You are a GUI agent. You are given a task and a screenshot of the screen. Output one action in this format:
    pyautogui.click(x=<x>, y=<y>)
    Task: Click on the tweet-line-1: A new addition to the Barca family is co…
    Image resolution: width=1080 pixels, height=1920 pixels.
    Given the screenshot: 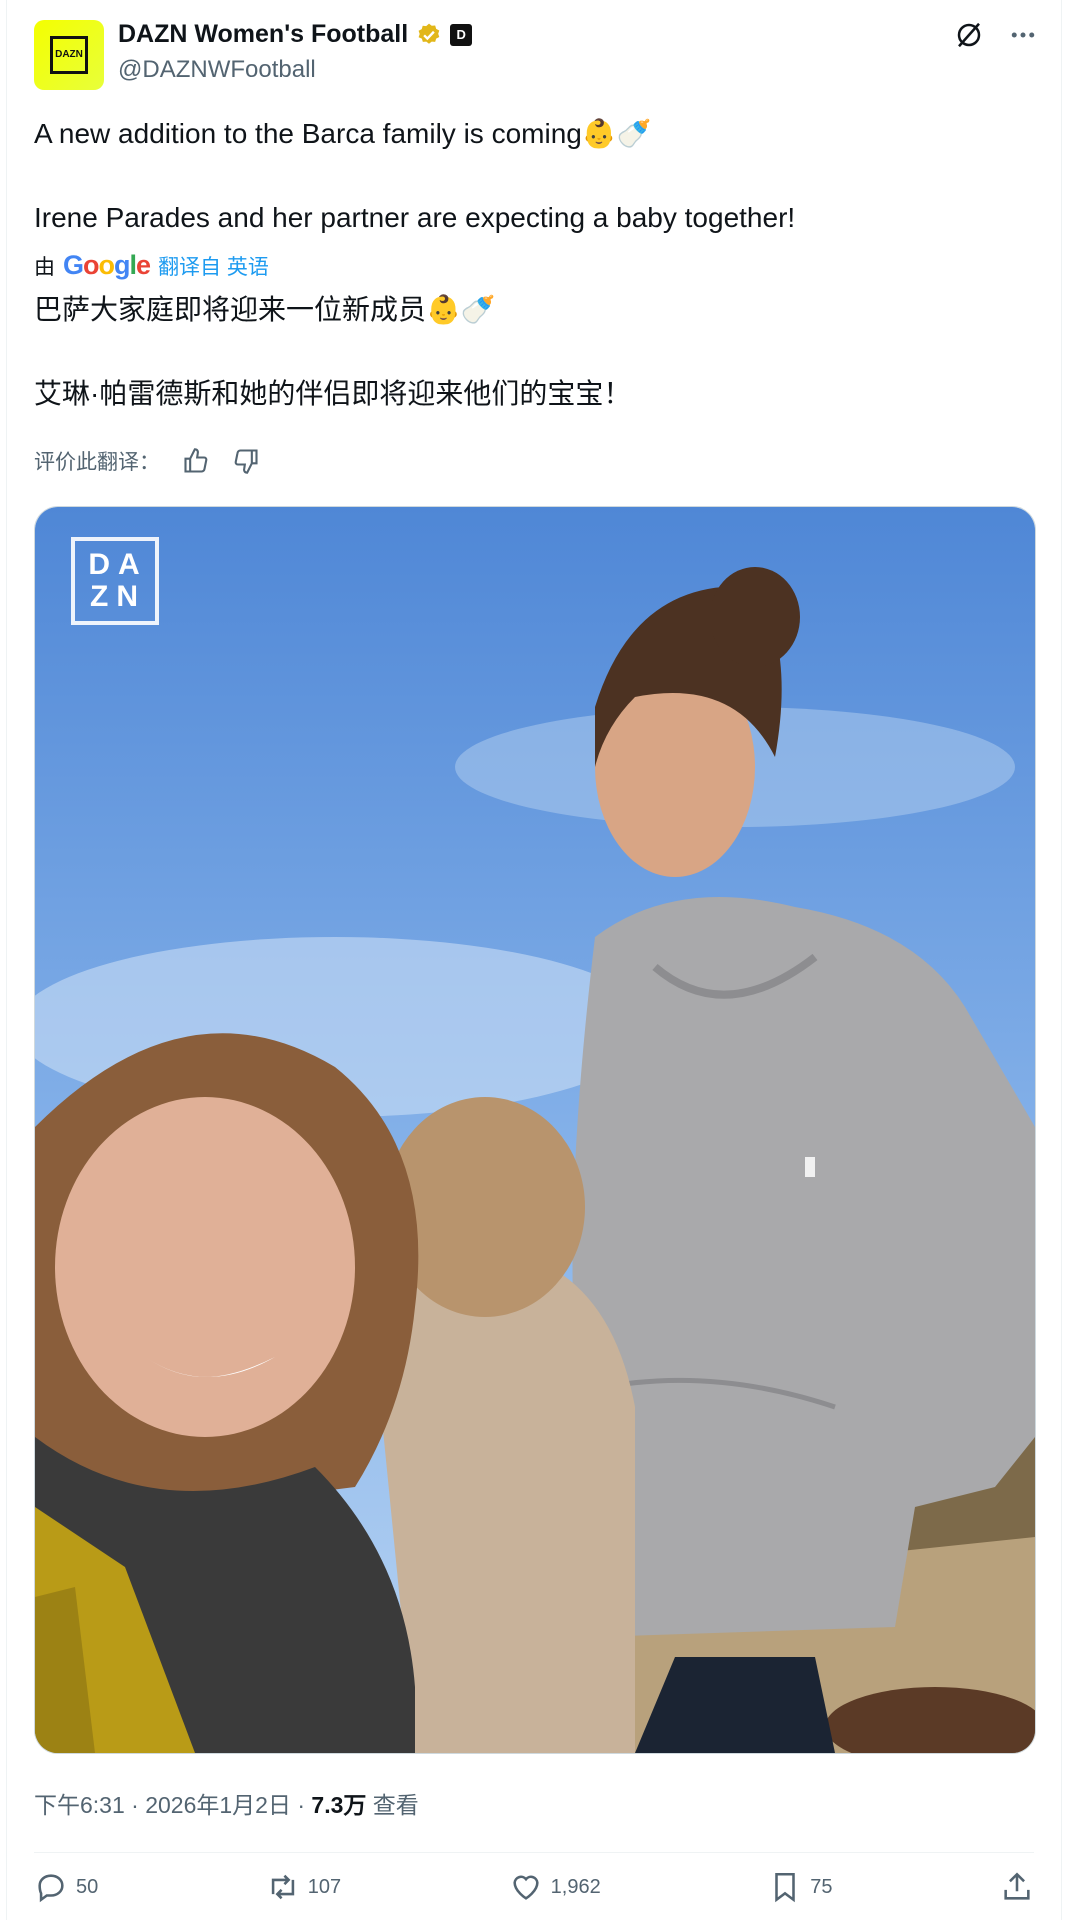 What is the action you would take?
    pyautogui.click(x=343, y=133)
    